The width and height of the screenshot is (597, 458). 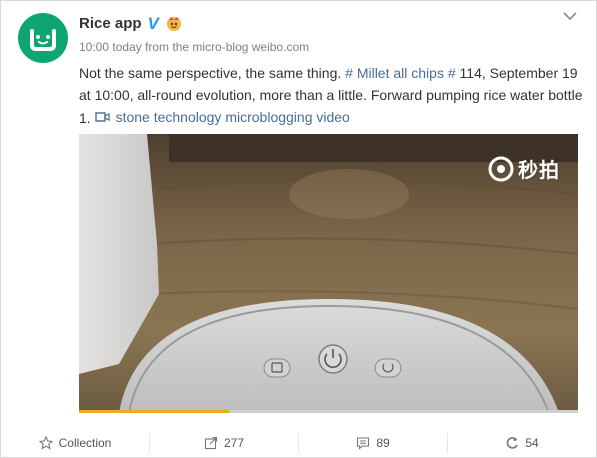 I want to click on comment-icon, so click(x=363, y=443).